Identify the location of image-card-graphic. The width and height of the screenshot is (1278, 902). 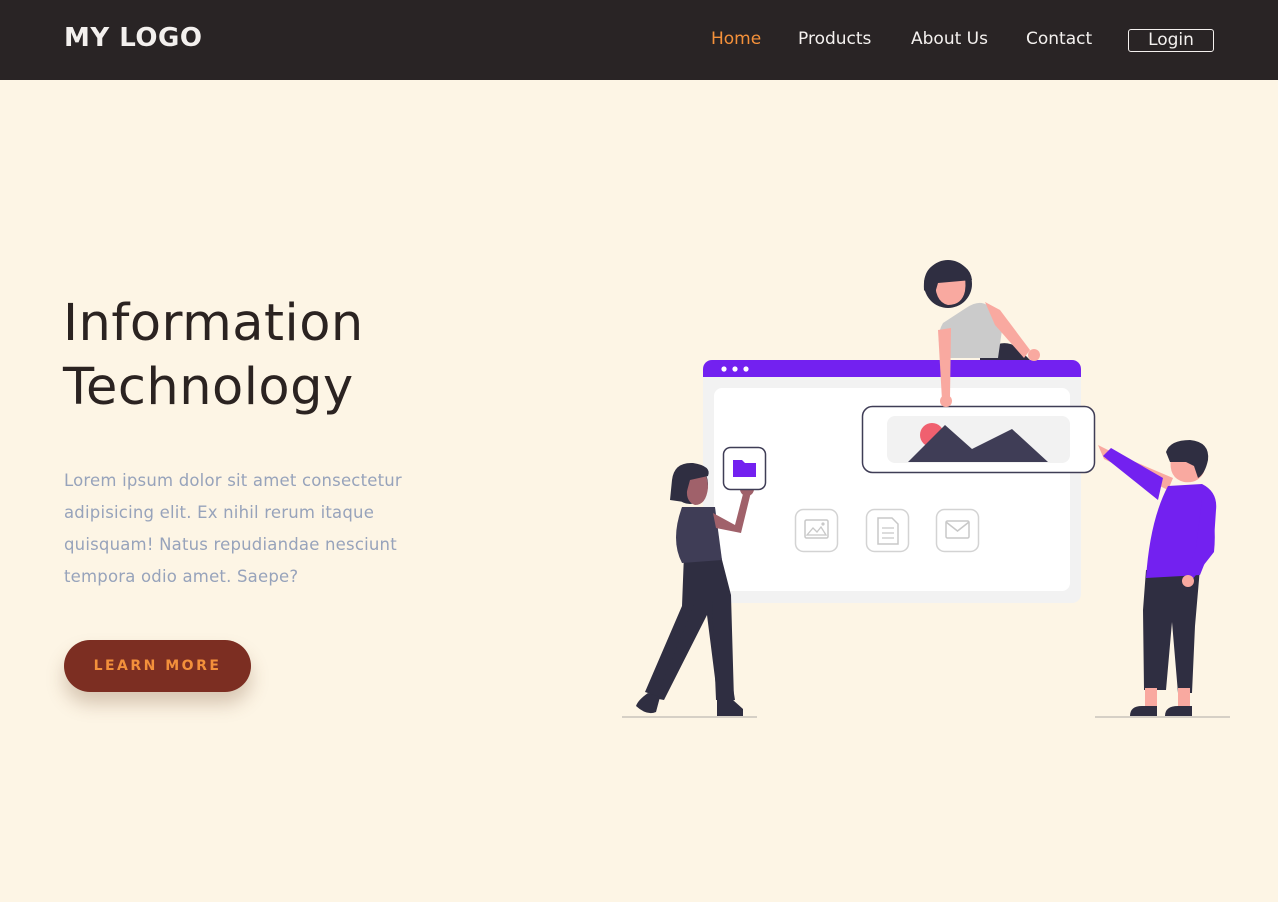
(978, 439).